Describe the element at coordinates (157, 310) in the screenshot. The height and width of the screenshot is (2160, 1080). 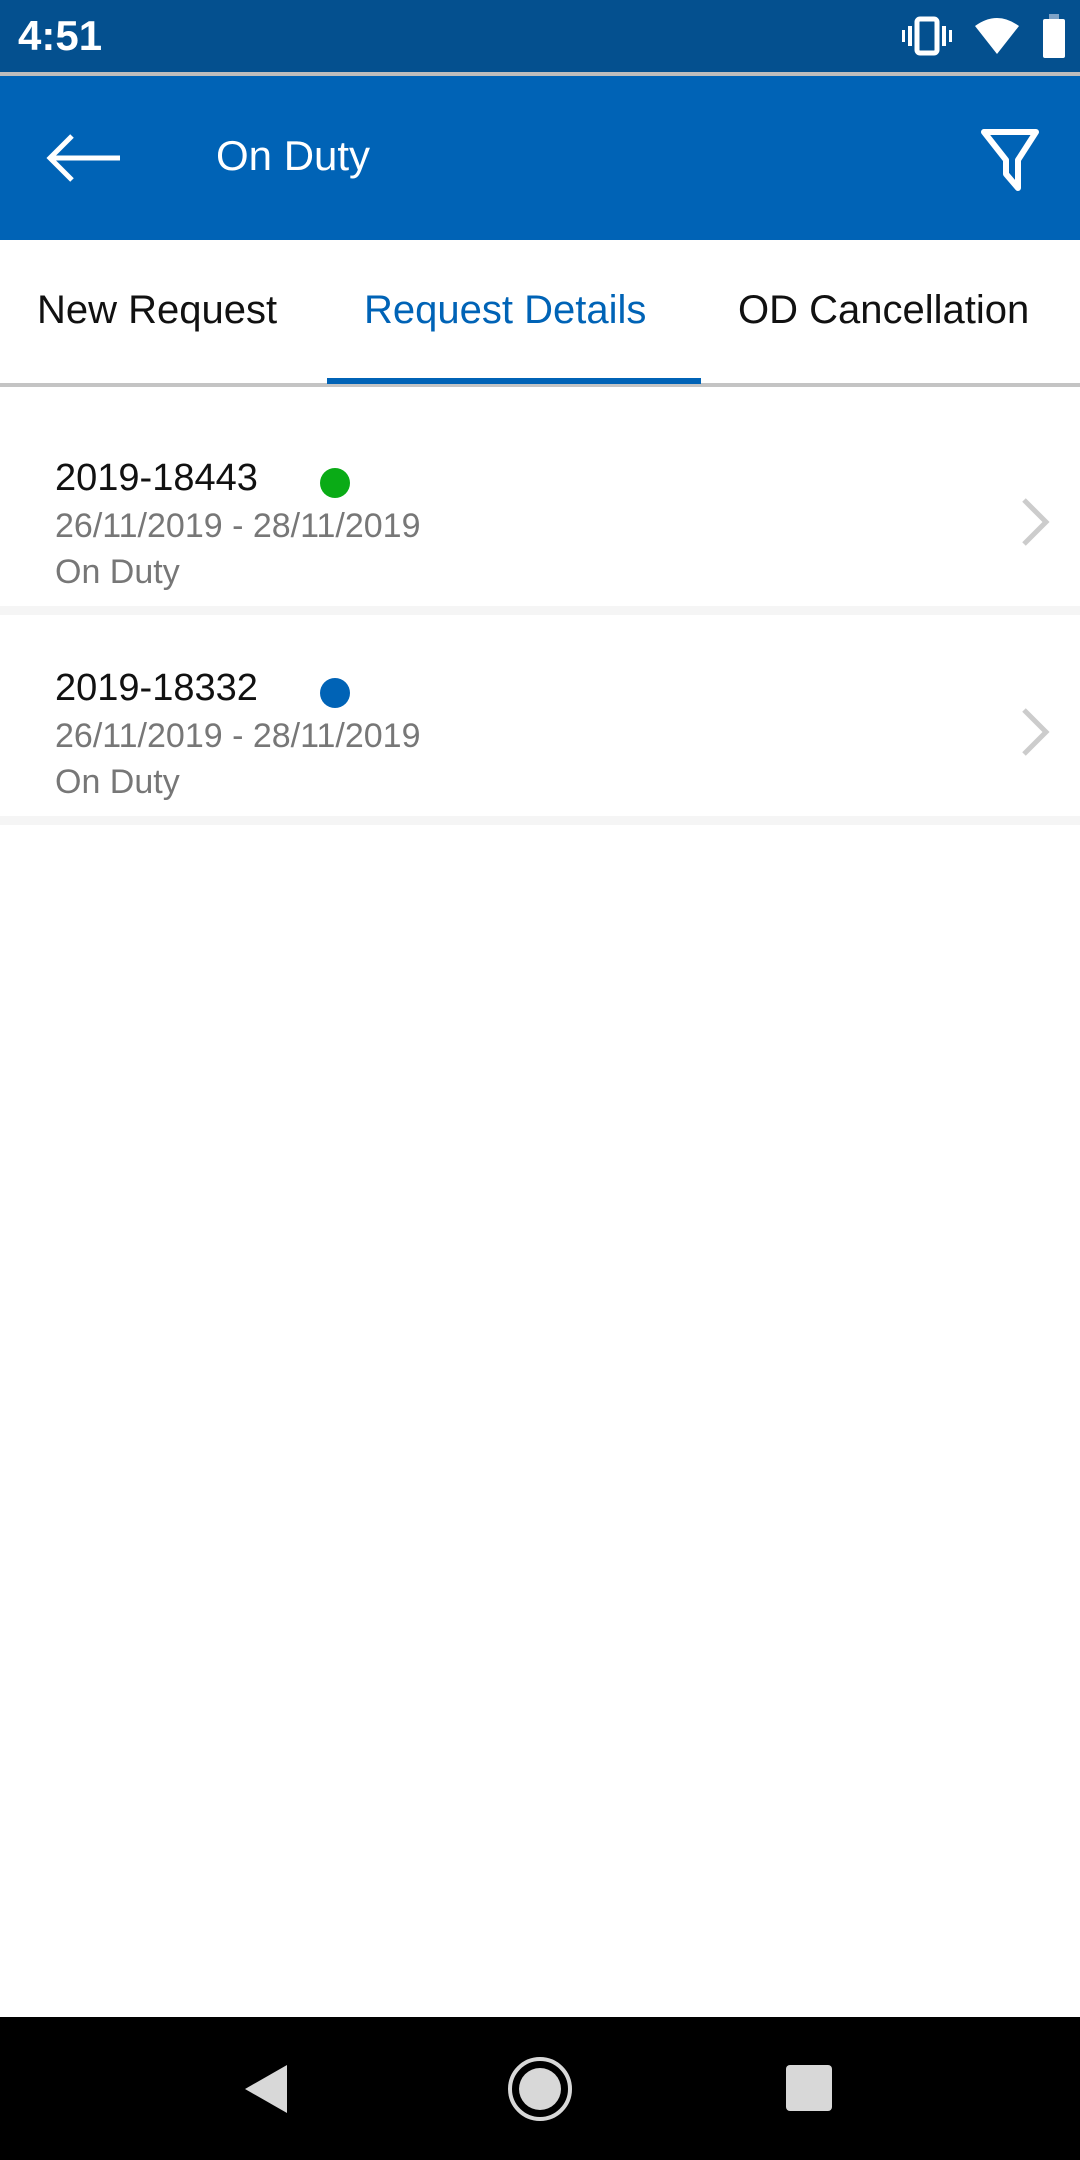
I see `tab-new-request: New Request` at that location.